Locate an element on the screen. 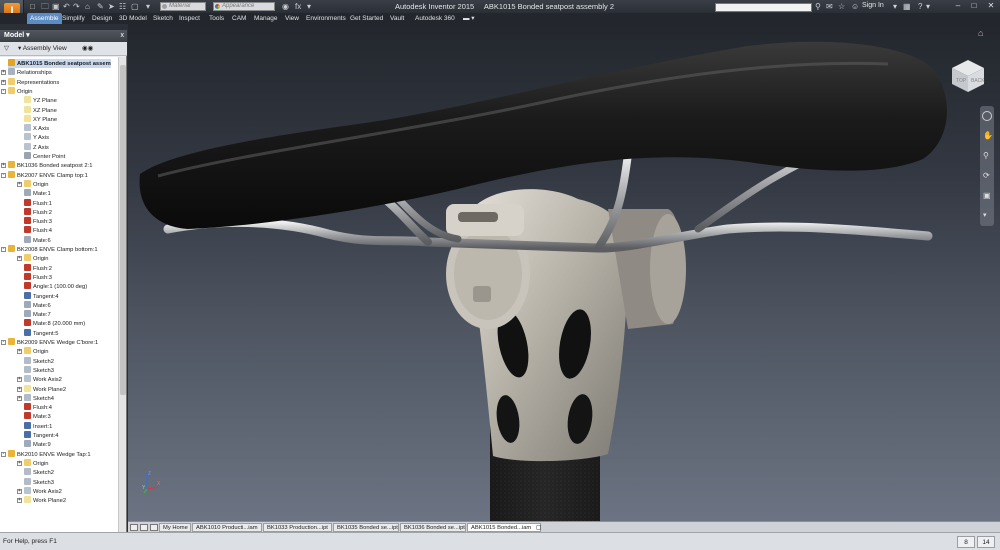 The width and height of the screenshot is (1000, 550). tree-node: ABK1015 Bonded seatpost assem is located at coordinates (59, 64).